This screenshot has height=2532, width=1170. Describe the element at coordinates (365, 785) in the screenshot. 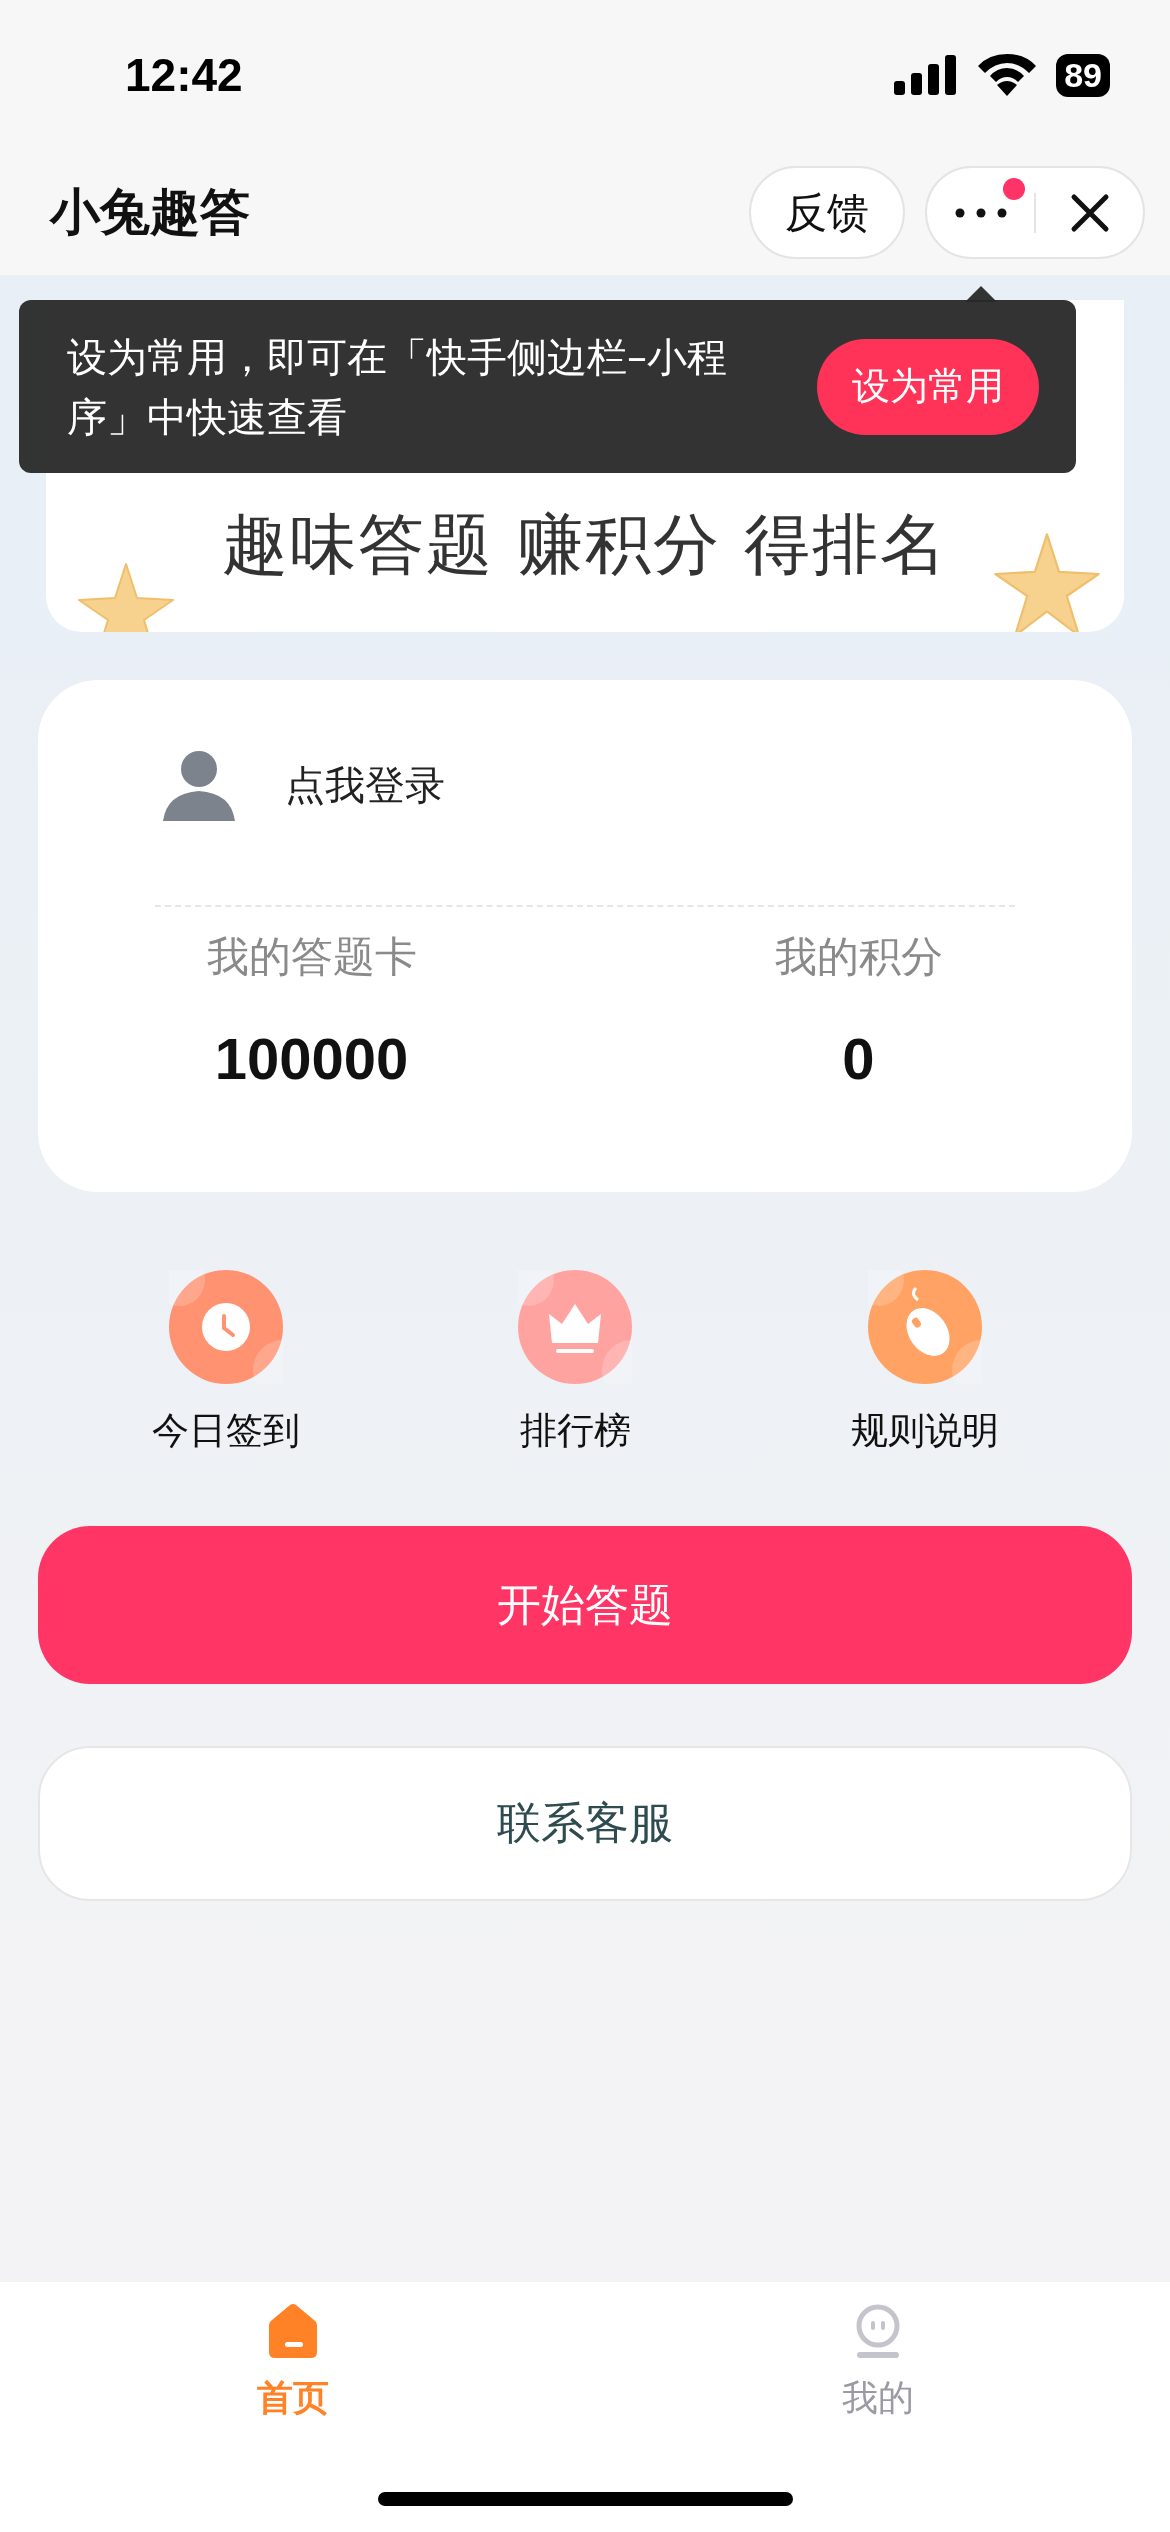

I see `login-link: 点我登录` at that location.